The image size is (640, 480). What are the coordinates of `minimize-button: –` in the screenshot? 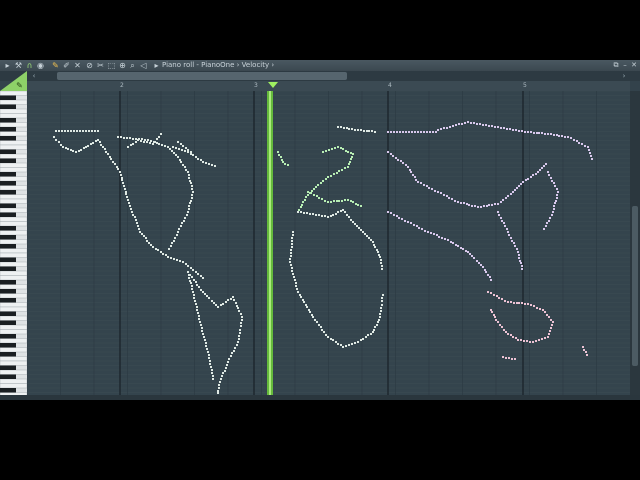 It's located at (625, 65).